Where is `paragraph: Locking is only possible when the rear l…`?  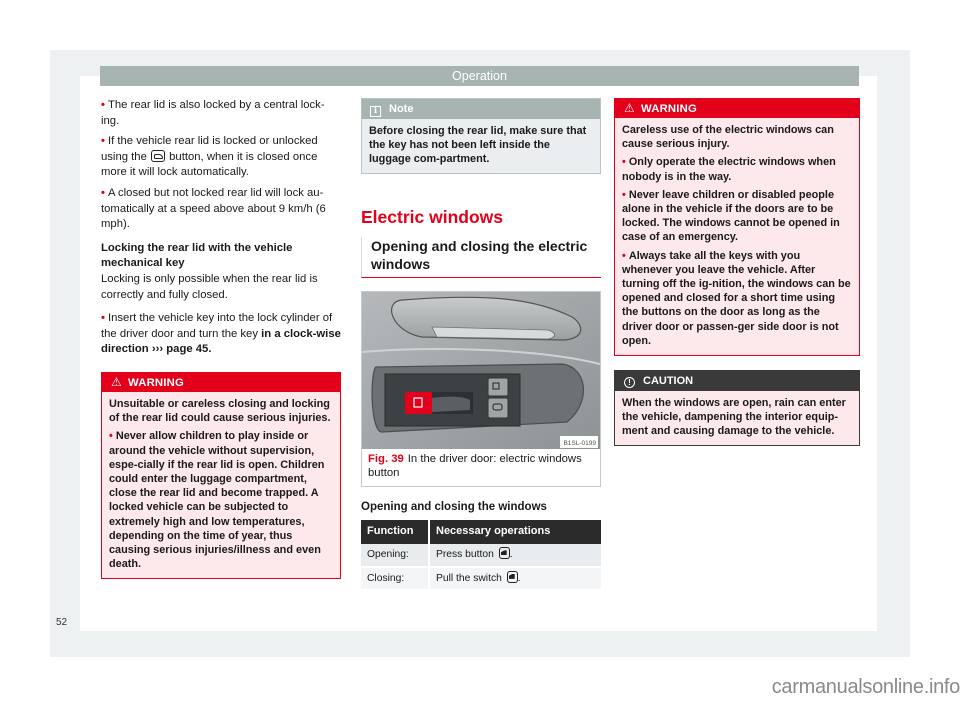 paragraph: Locking is only possible when the rear l… is located at coordinates (209, 286).